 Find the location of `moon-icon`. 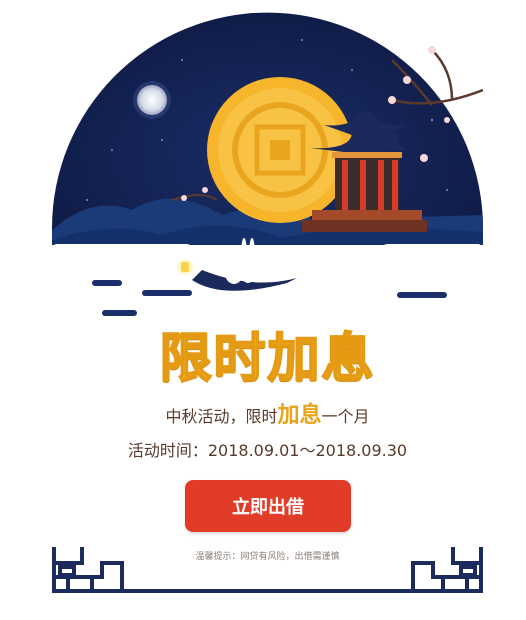

moon-icon is located at coordinates (152, 100).